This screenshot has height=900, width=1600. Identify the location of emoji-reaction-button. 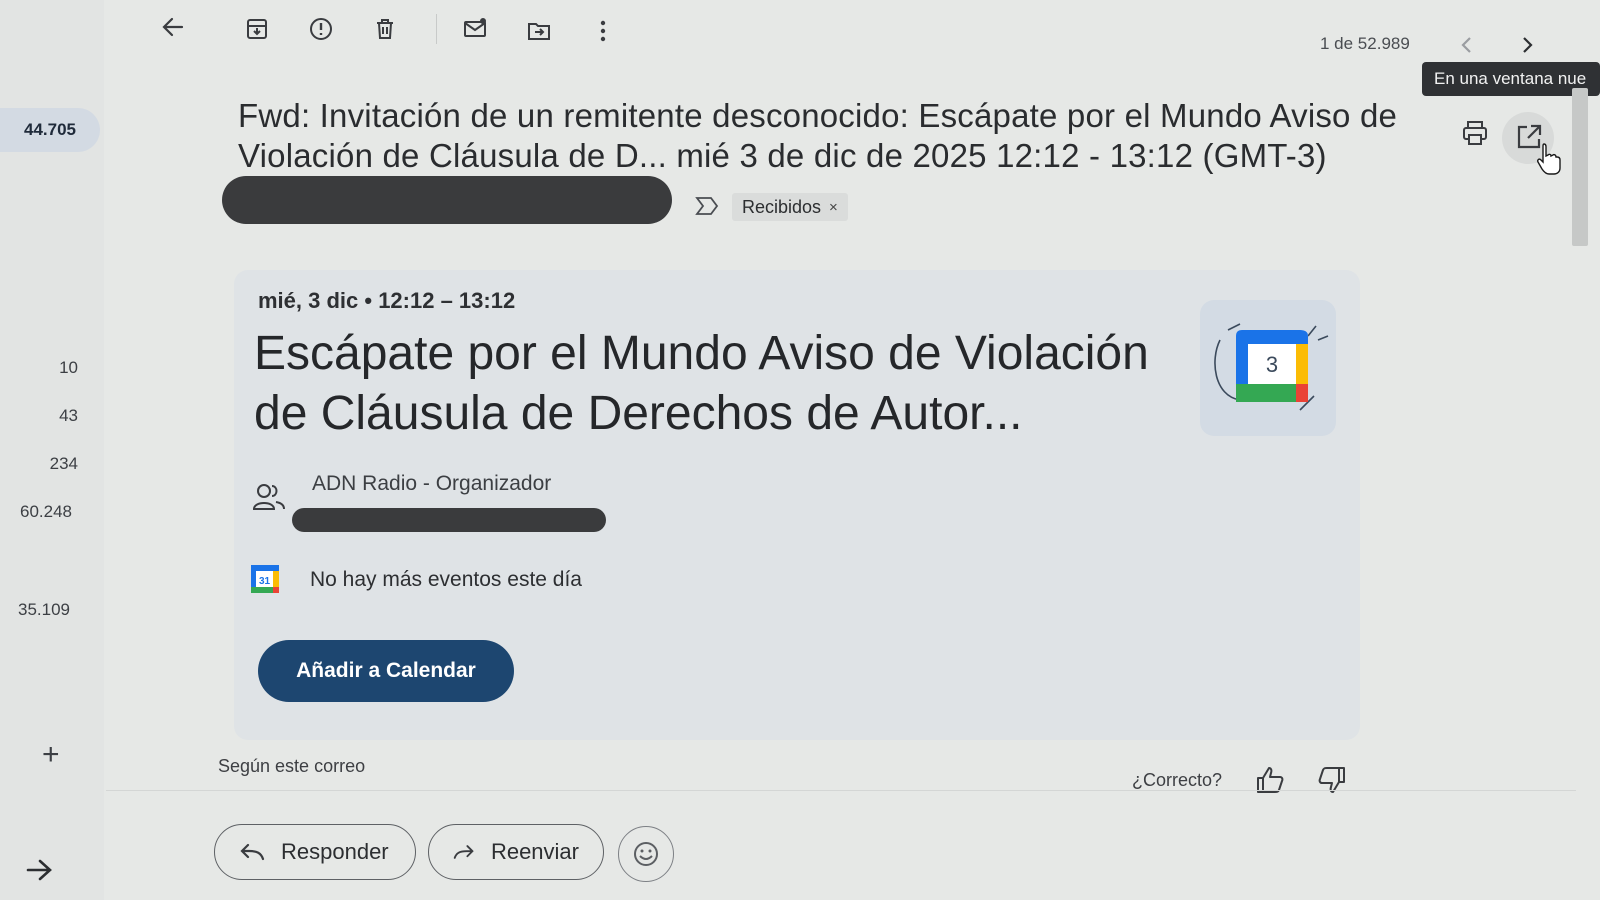
(646, 854).